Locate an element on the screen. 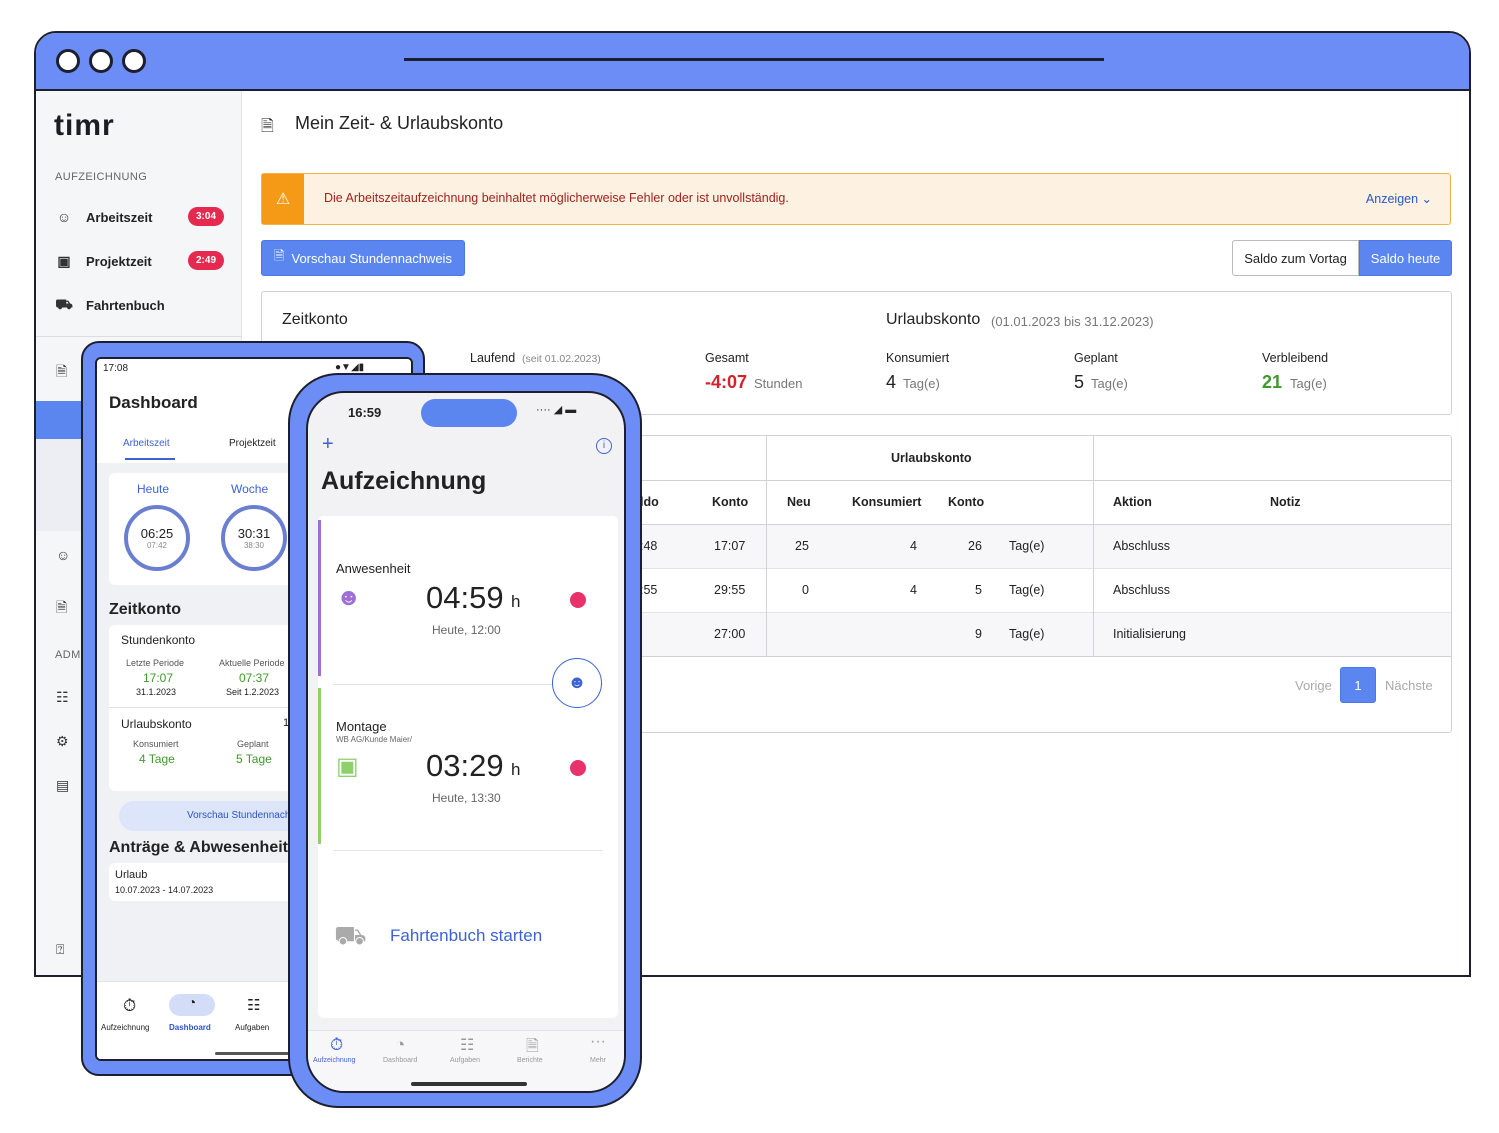 This screenshot has height=1133, width=1499. antraege-heading: Anträge & Abwesenheiten is located at coordinates (208, 847).